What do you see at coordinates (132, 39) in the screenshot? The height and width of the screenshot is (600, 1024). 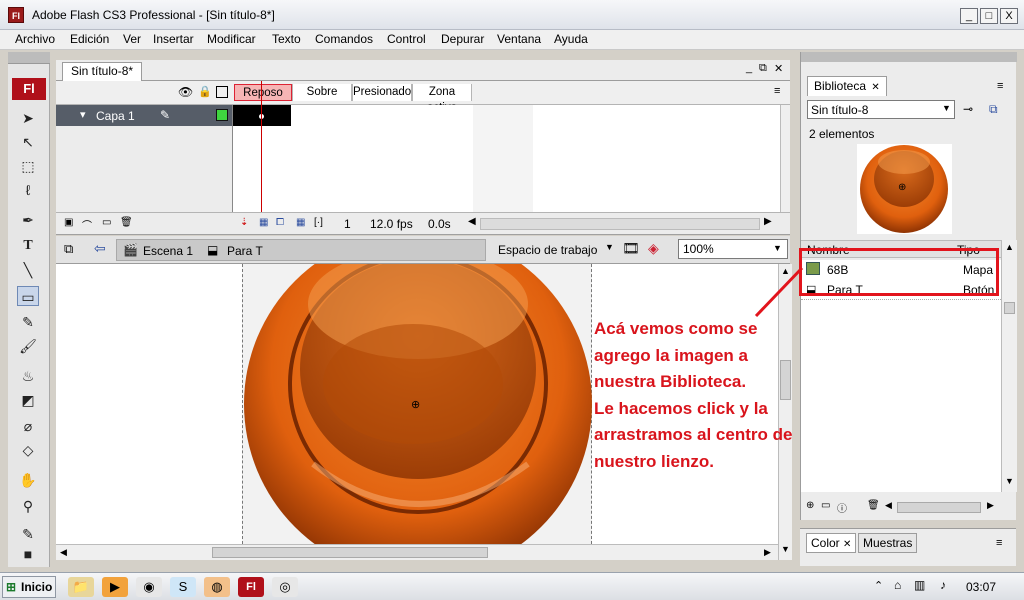 I see `menu-ver: Ver` at bounding box center [132, 39].